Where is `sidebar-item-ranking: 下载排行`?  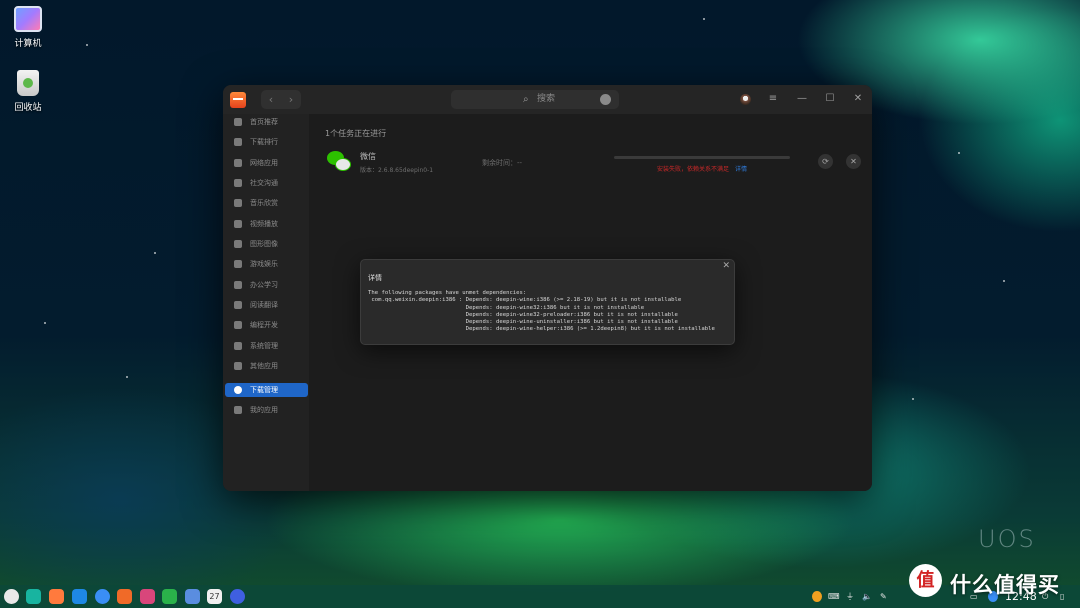 sidebar-item-ranking: 下载排行 is located at coordinates (266, 142).